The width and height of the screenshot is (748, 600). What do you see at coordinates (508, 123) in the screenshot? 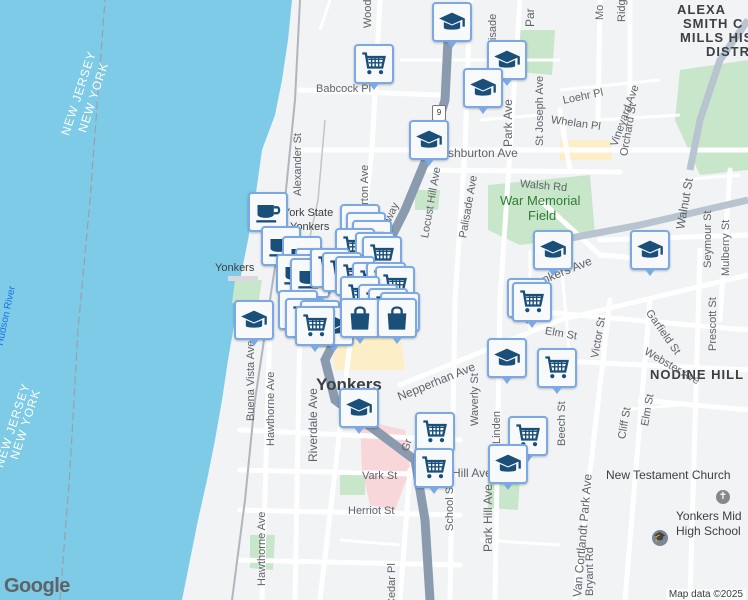
I see `street-park-ave: Park Ave` at bounding box center [508, 123].